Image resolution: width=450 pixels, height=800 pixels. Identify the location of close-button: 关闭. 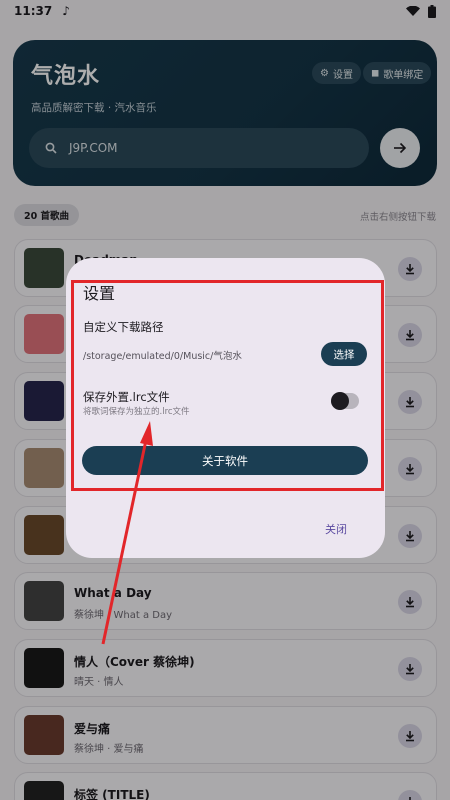
(336, 529).